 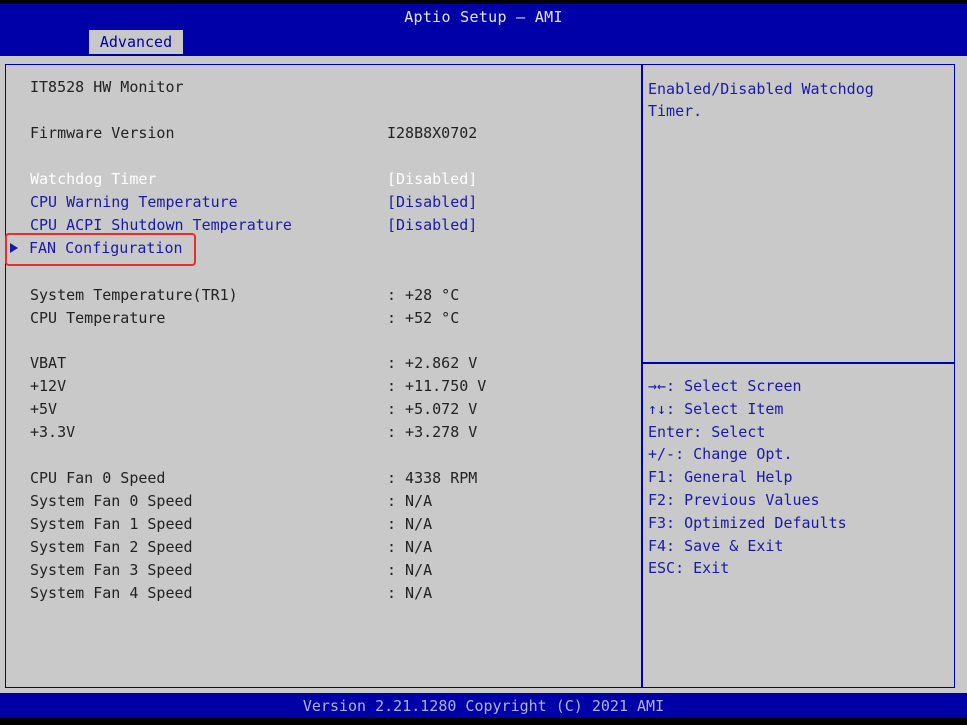 I want to click on help-divider, so click(x=799, y=363).